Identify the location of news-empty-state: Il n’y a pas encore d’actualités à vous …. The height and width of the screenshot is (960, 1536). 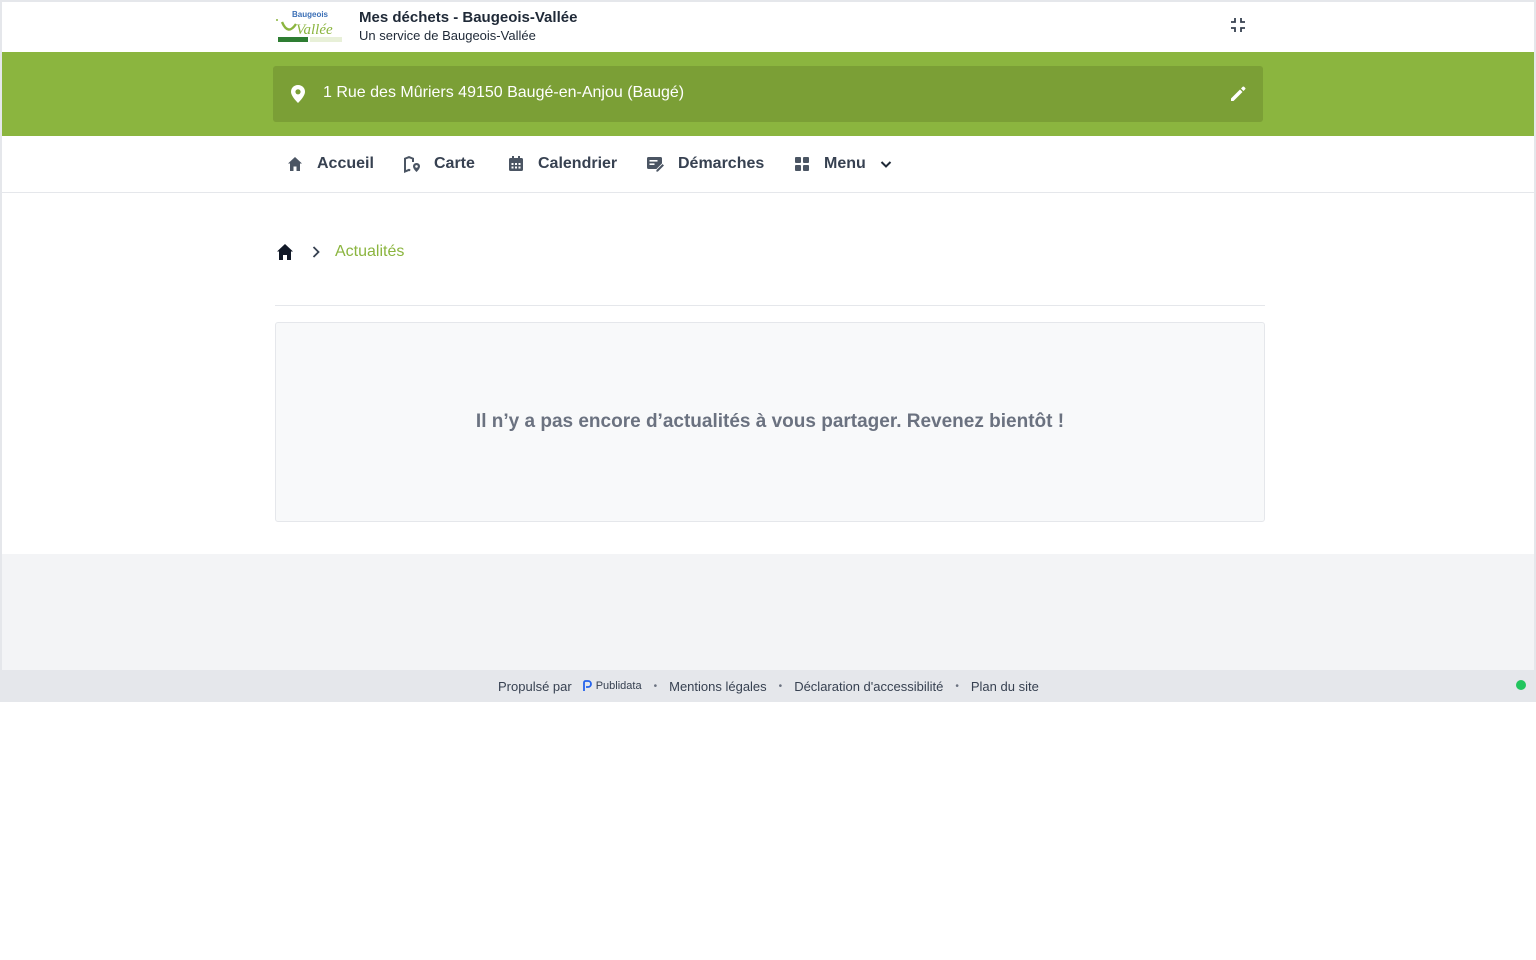
(770, 422).